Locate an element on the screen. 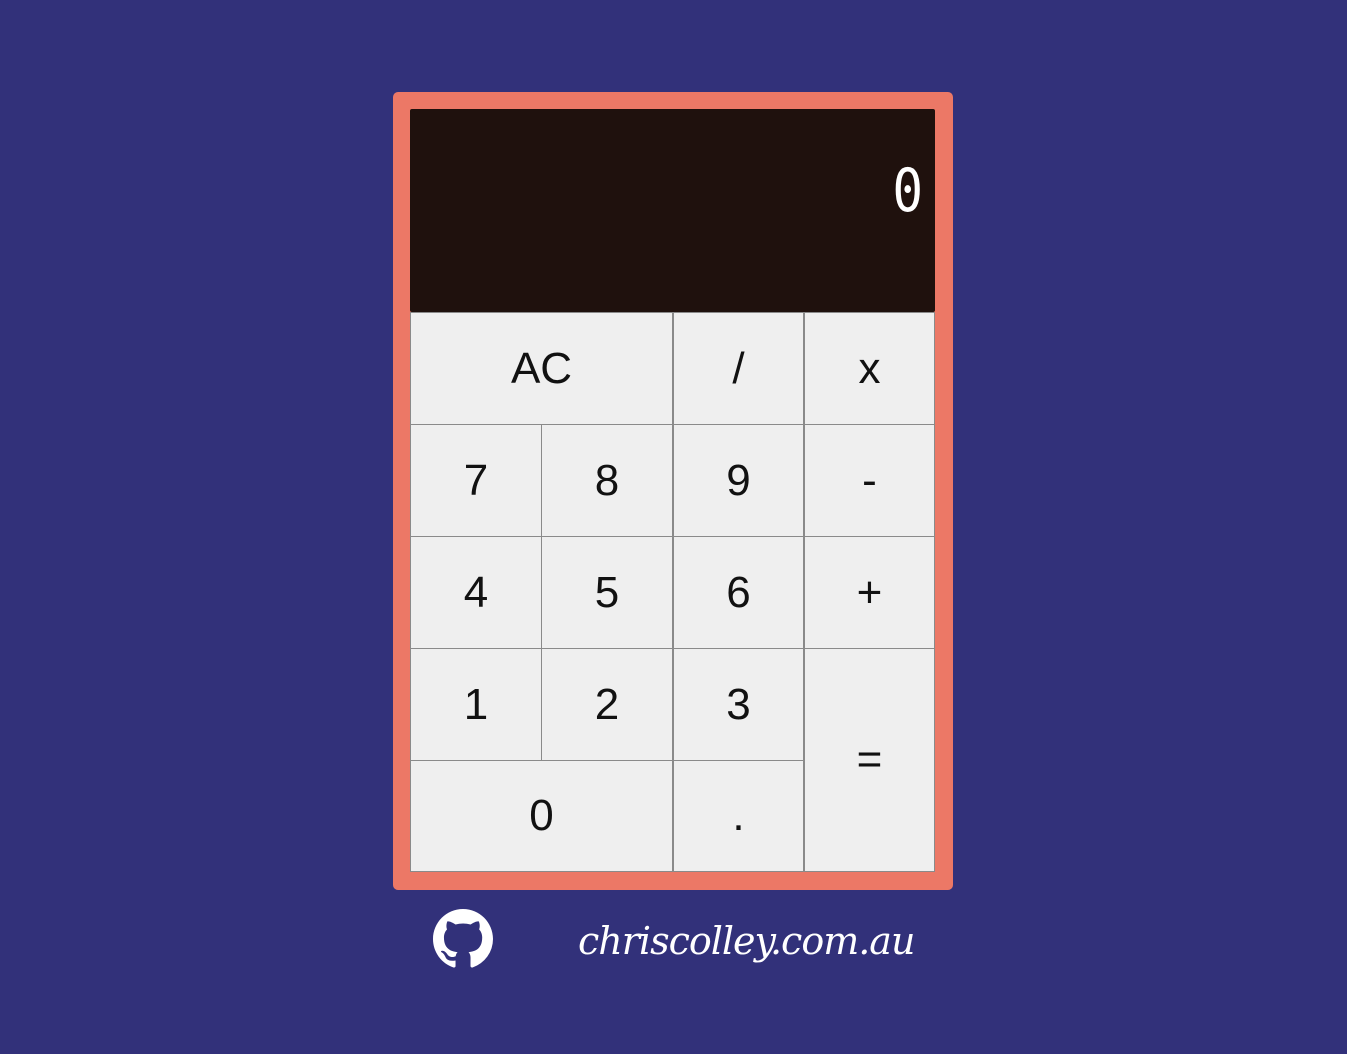  digit-1-label: 1 is located at coordinates (476, 704).